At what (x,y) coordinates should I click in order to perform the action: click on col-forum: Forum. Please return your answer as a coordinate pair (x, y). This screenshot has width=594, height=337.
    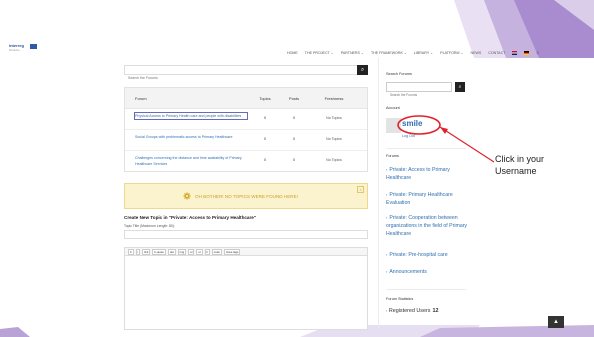
    Looking at the image, I should click on (141, 98).